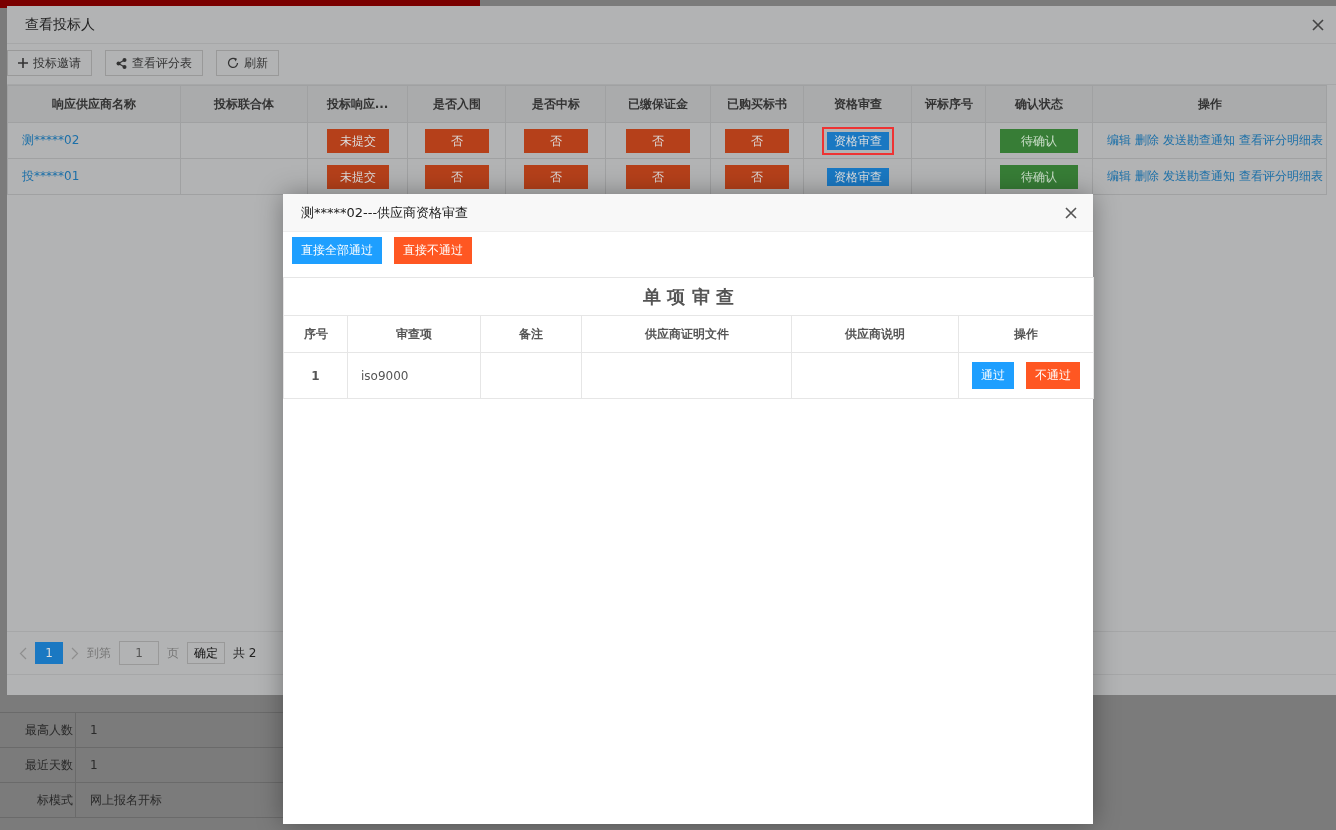  Describe the element at coordinates (121, 63) in the screenshot. I see `share-icon` at that location.